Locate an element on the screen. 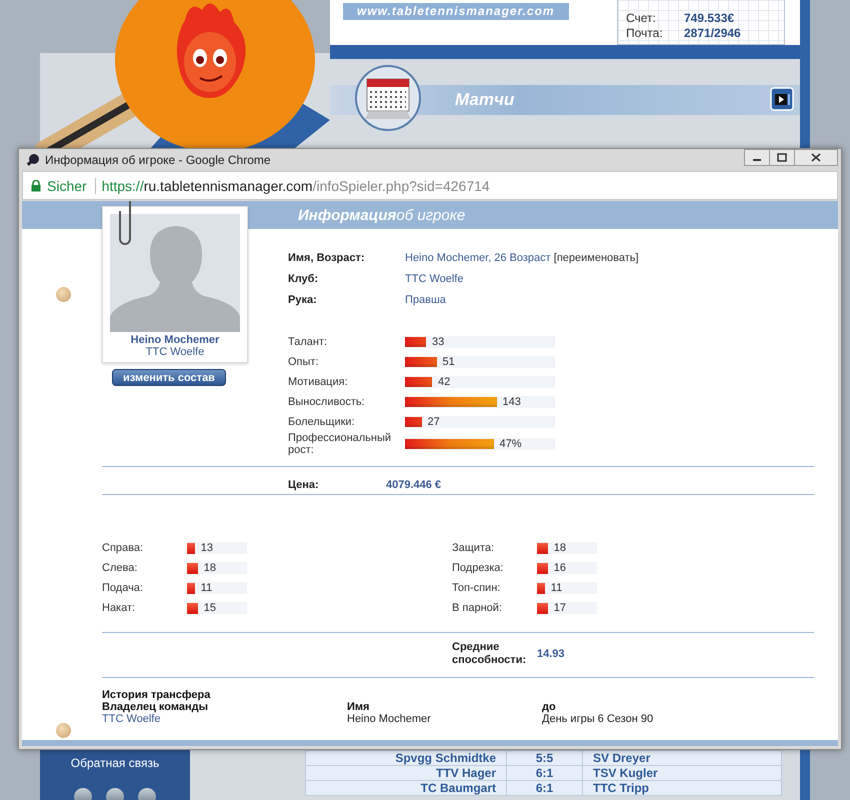 This screenshot has height=800, width=850. close-icon is located at coordinates (816, 157).